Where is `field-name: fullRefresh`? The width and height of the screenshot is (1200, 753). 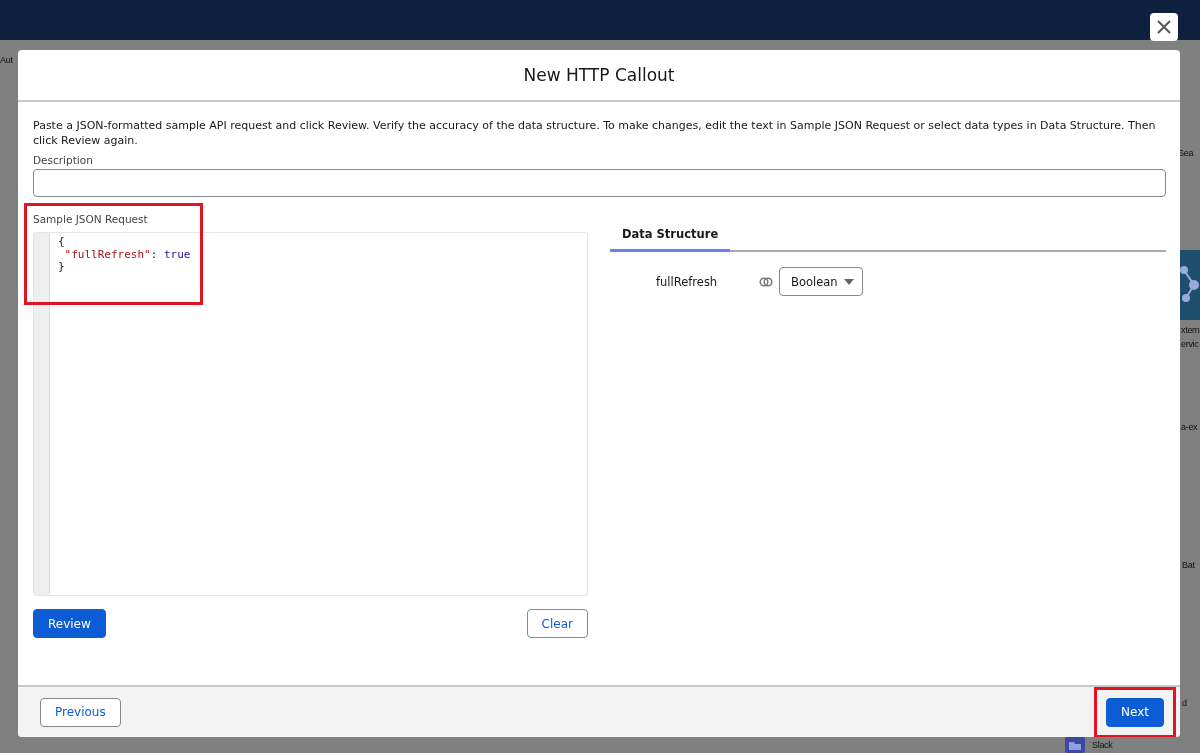
field-name: fullRefresh is located at coordinates (687, 281).